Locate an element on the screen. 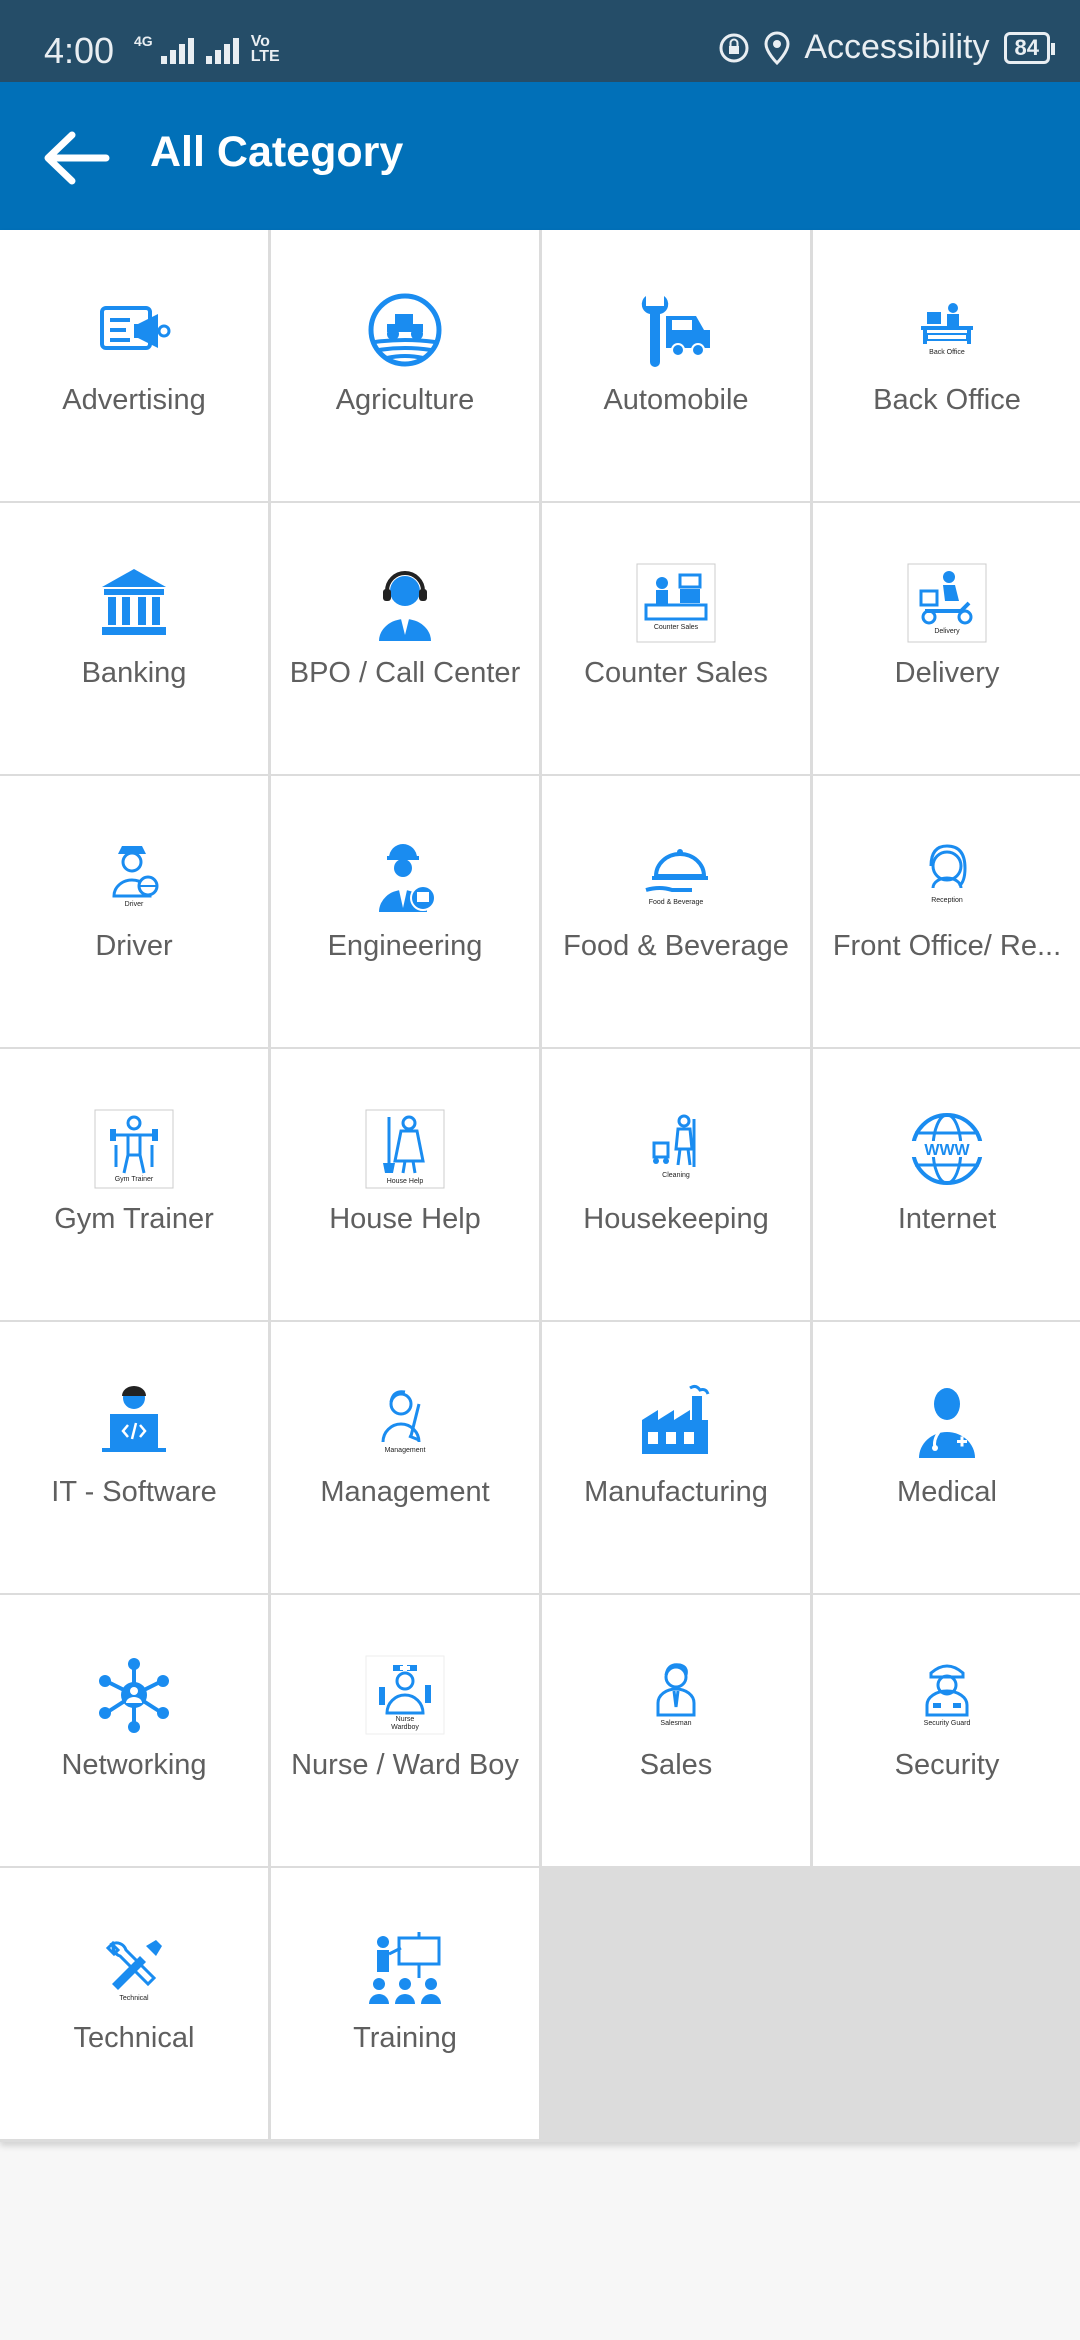 The width and height of the screenshot is (1080, 2340). svg-text: Counter Sales is located at coordinates (676, 627).